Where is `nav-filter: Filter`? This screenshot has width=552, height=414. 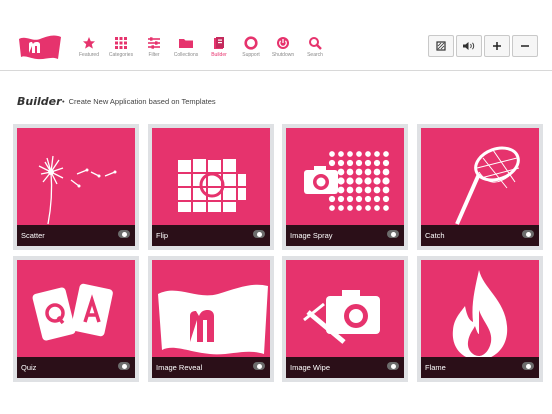 nav-filter: Filter is located at coordinates (154, 47).